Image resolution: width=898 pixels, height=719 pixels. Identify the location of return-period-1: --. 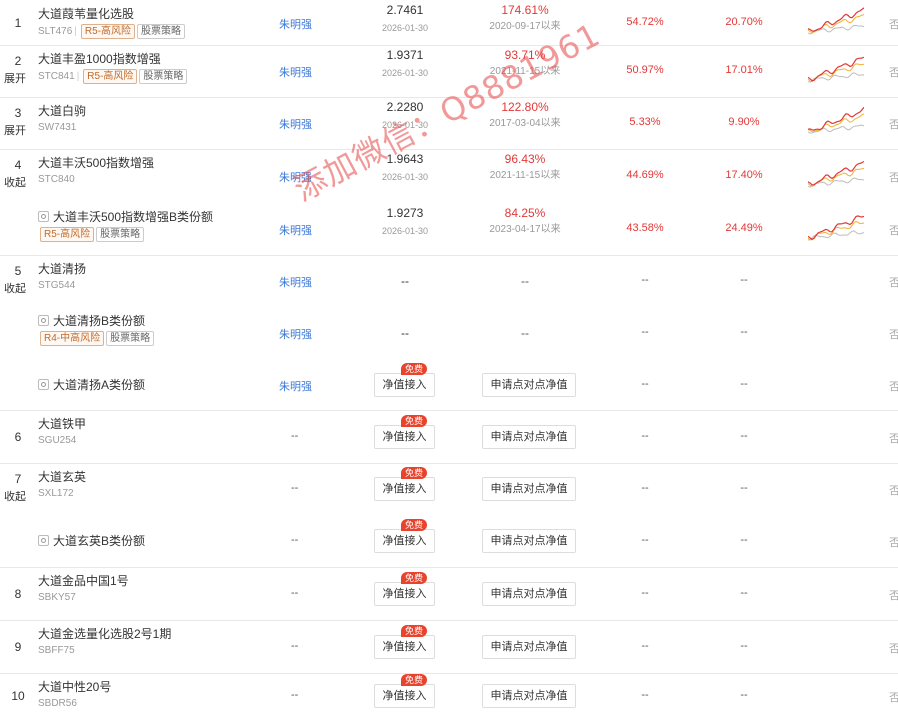
(645, 488).